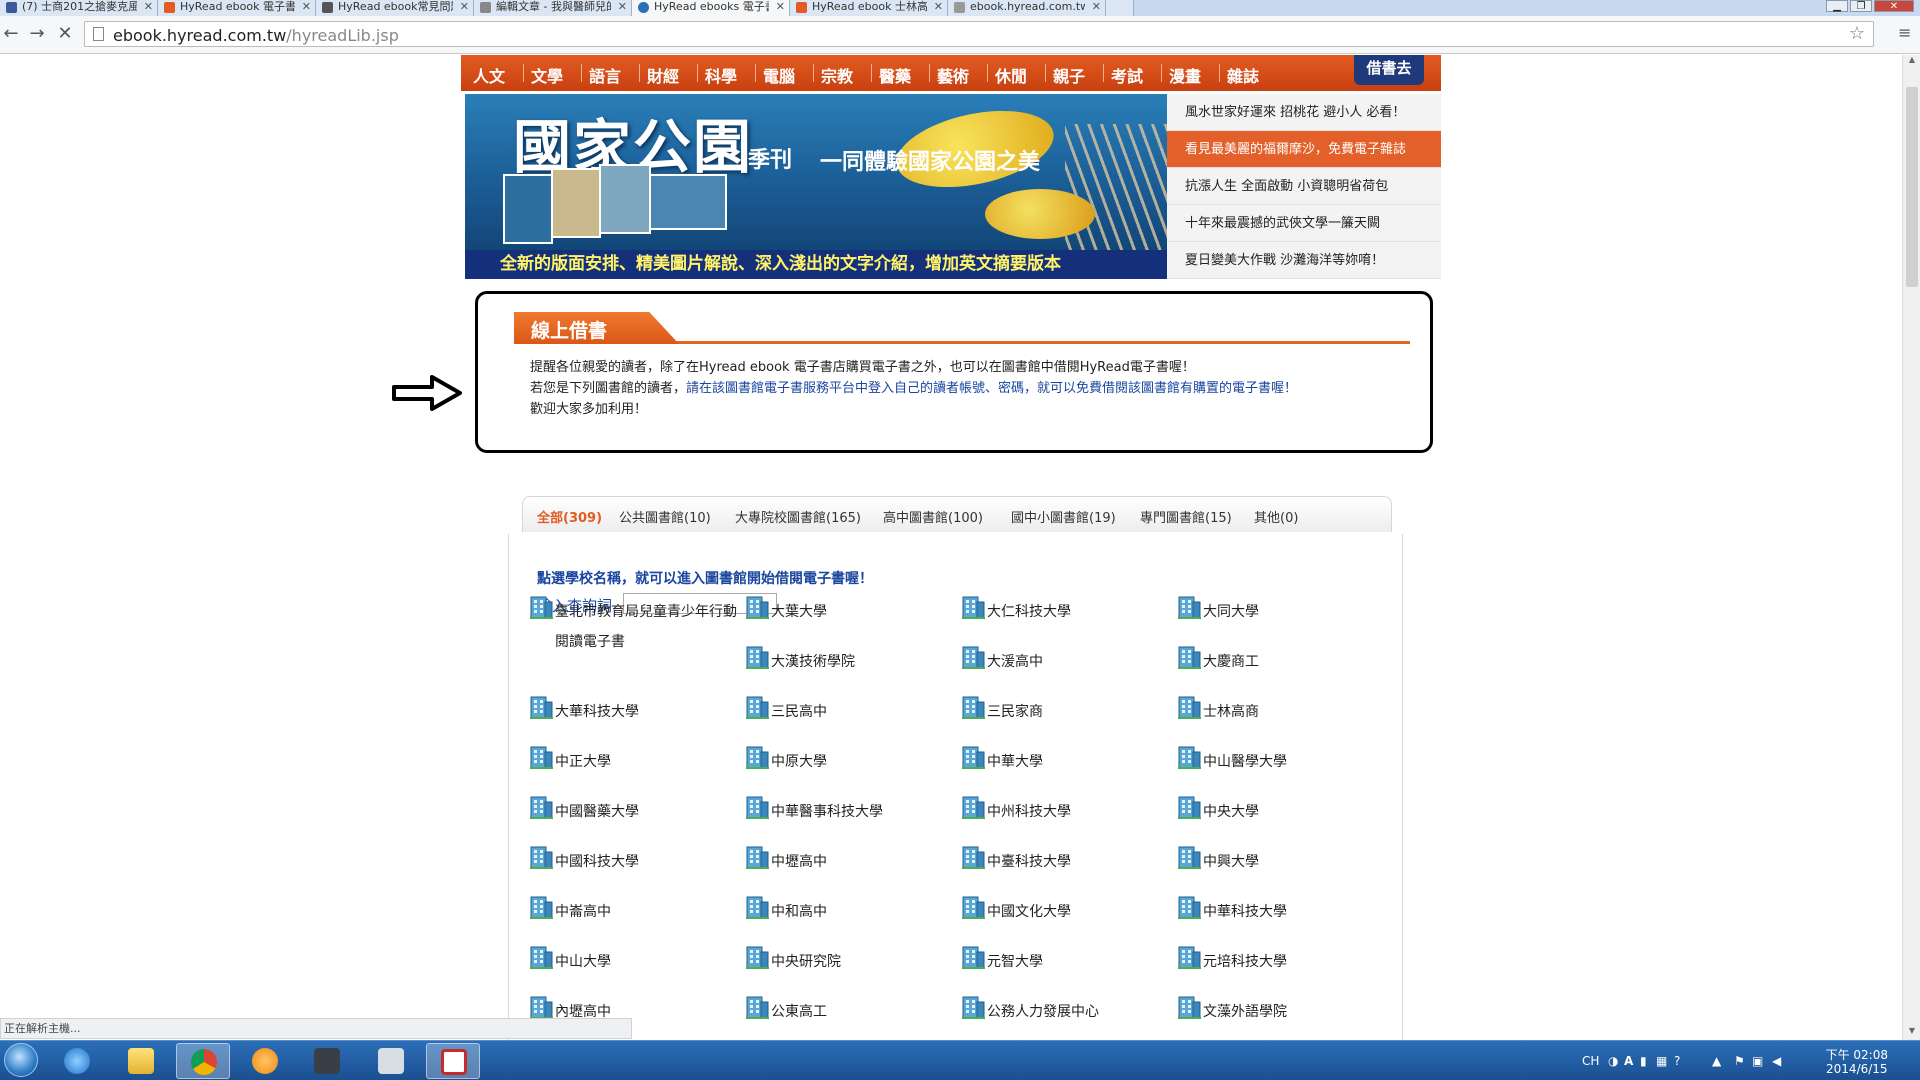 The width and height of the screenshot is (1920, 1080). What do you see at coordinates (633, 811) in the screenshot?
I see `library-item: 中國醫藥大學` at bounding box center [633, 811].